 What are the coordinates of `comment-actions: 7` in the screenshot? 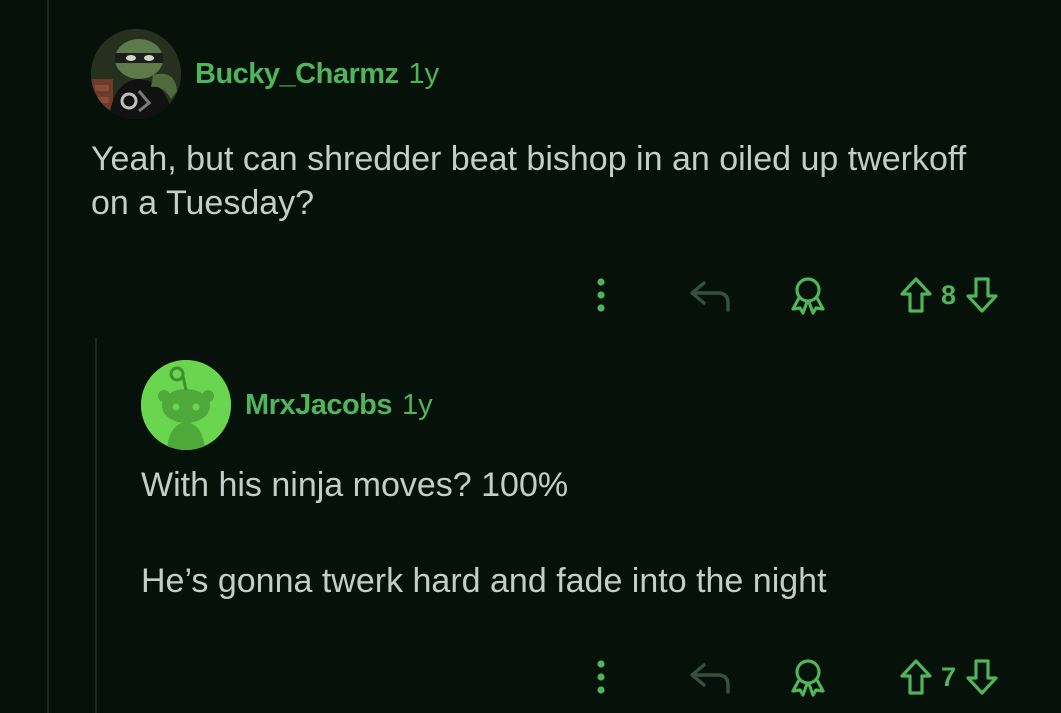 It's located at (794, 677).